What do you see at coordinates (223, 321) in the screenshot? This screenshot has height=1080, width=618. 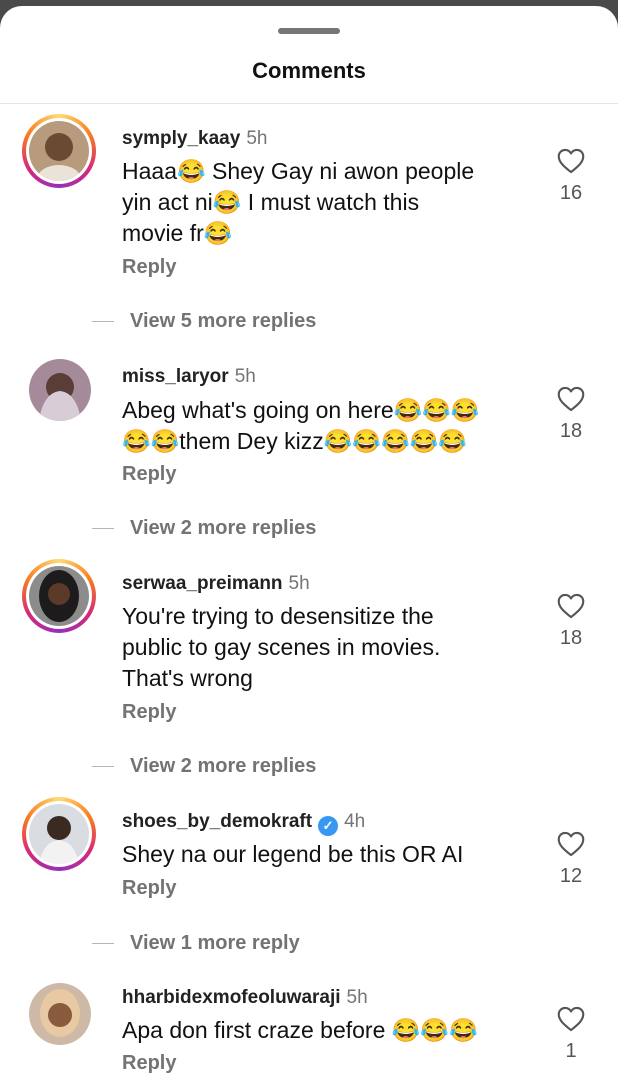 I see `view-more-label: View 5 more replies` at bounding box center [223, 321].